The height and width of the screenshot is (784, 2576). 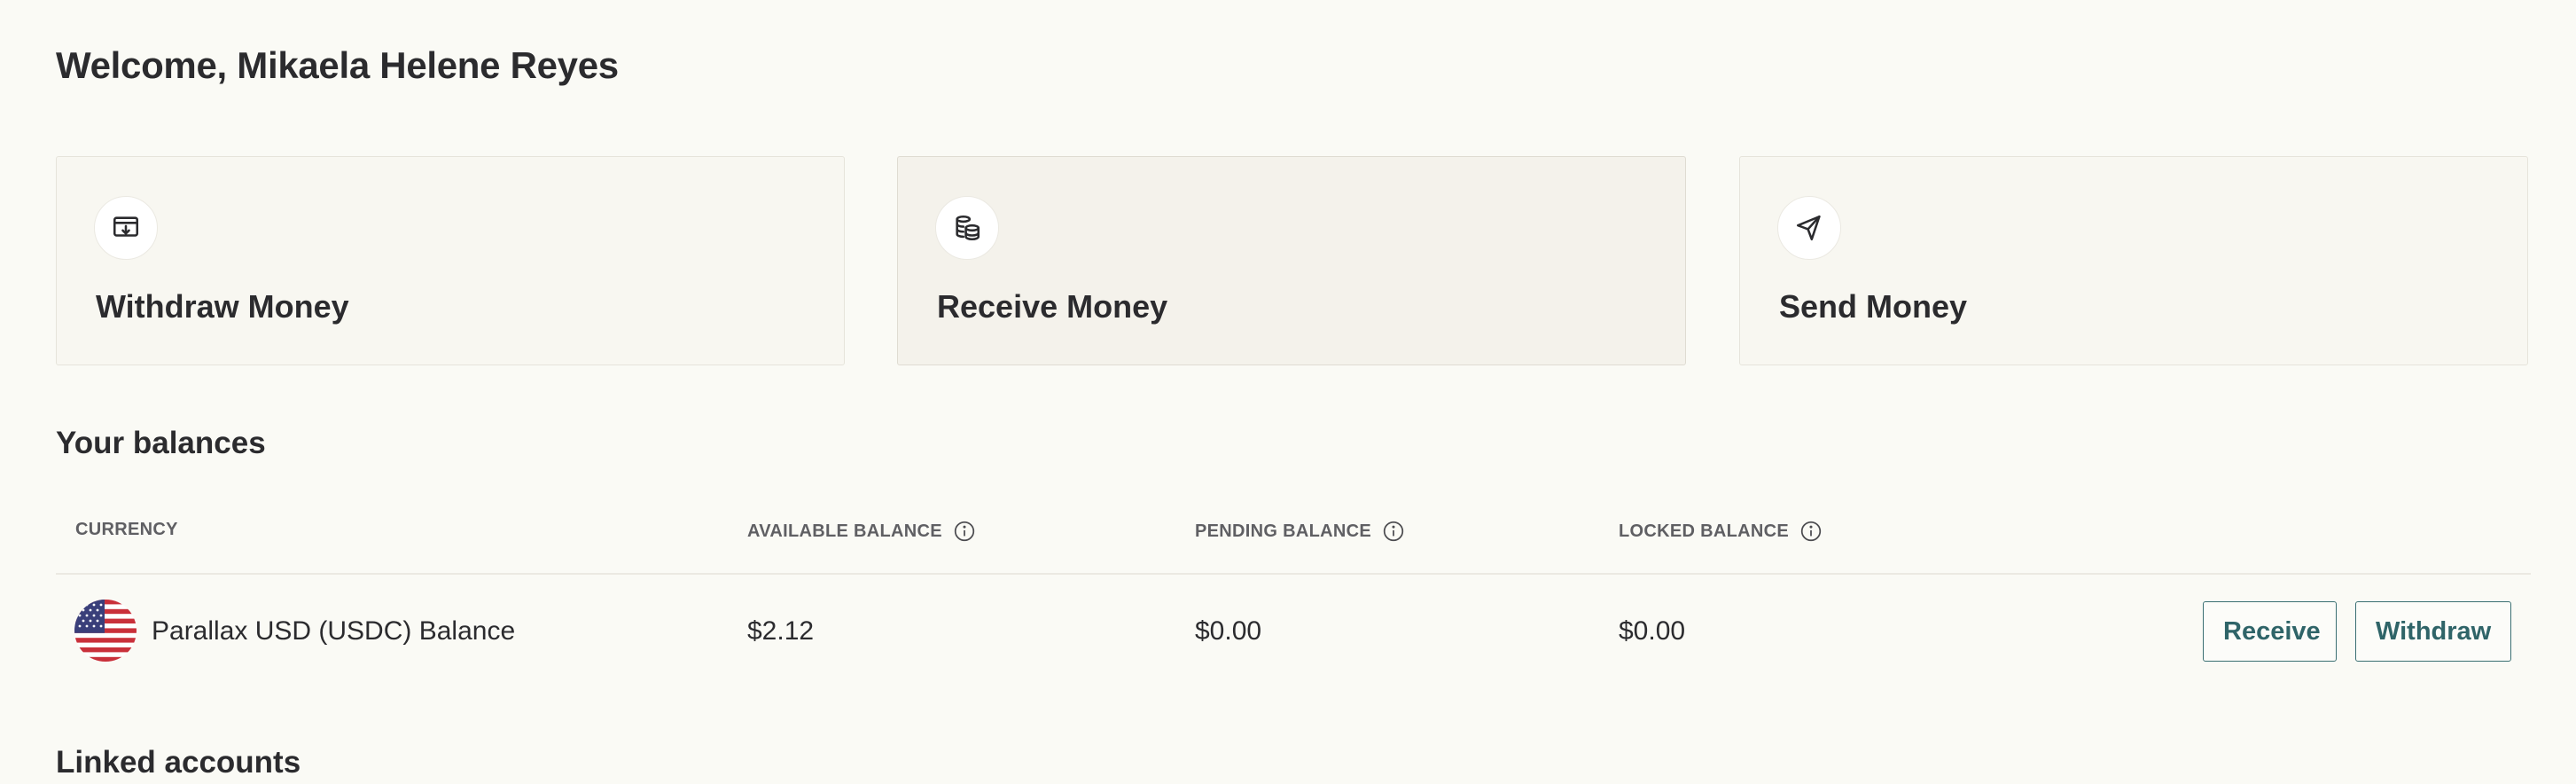 What do you see at coordinates (105, 631) in the screenshot?
I see `us-flag-icon` at bounding box center [105, 631].